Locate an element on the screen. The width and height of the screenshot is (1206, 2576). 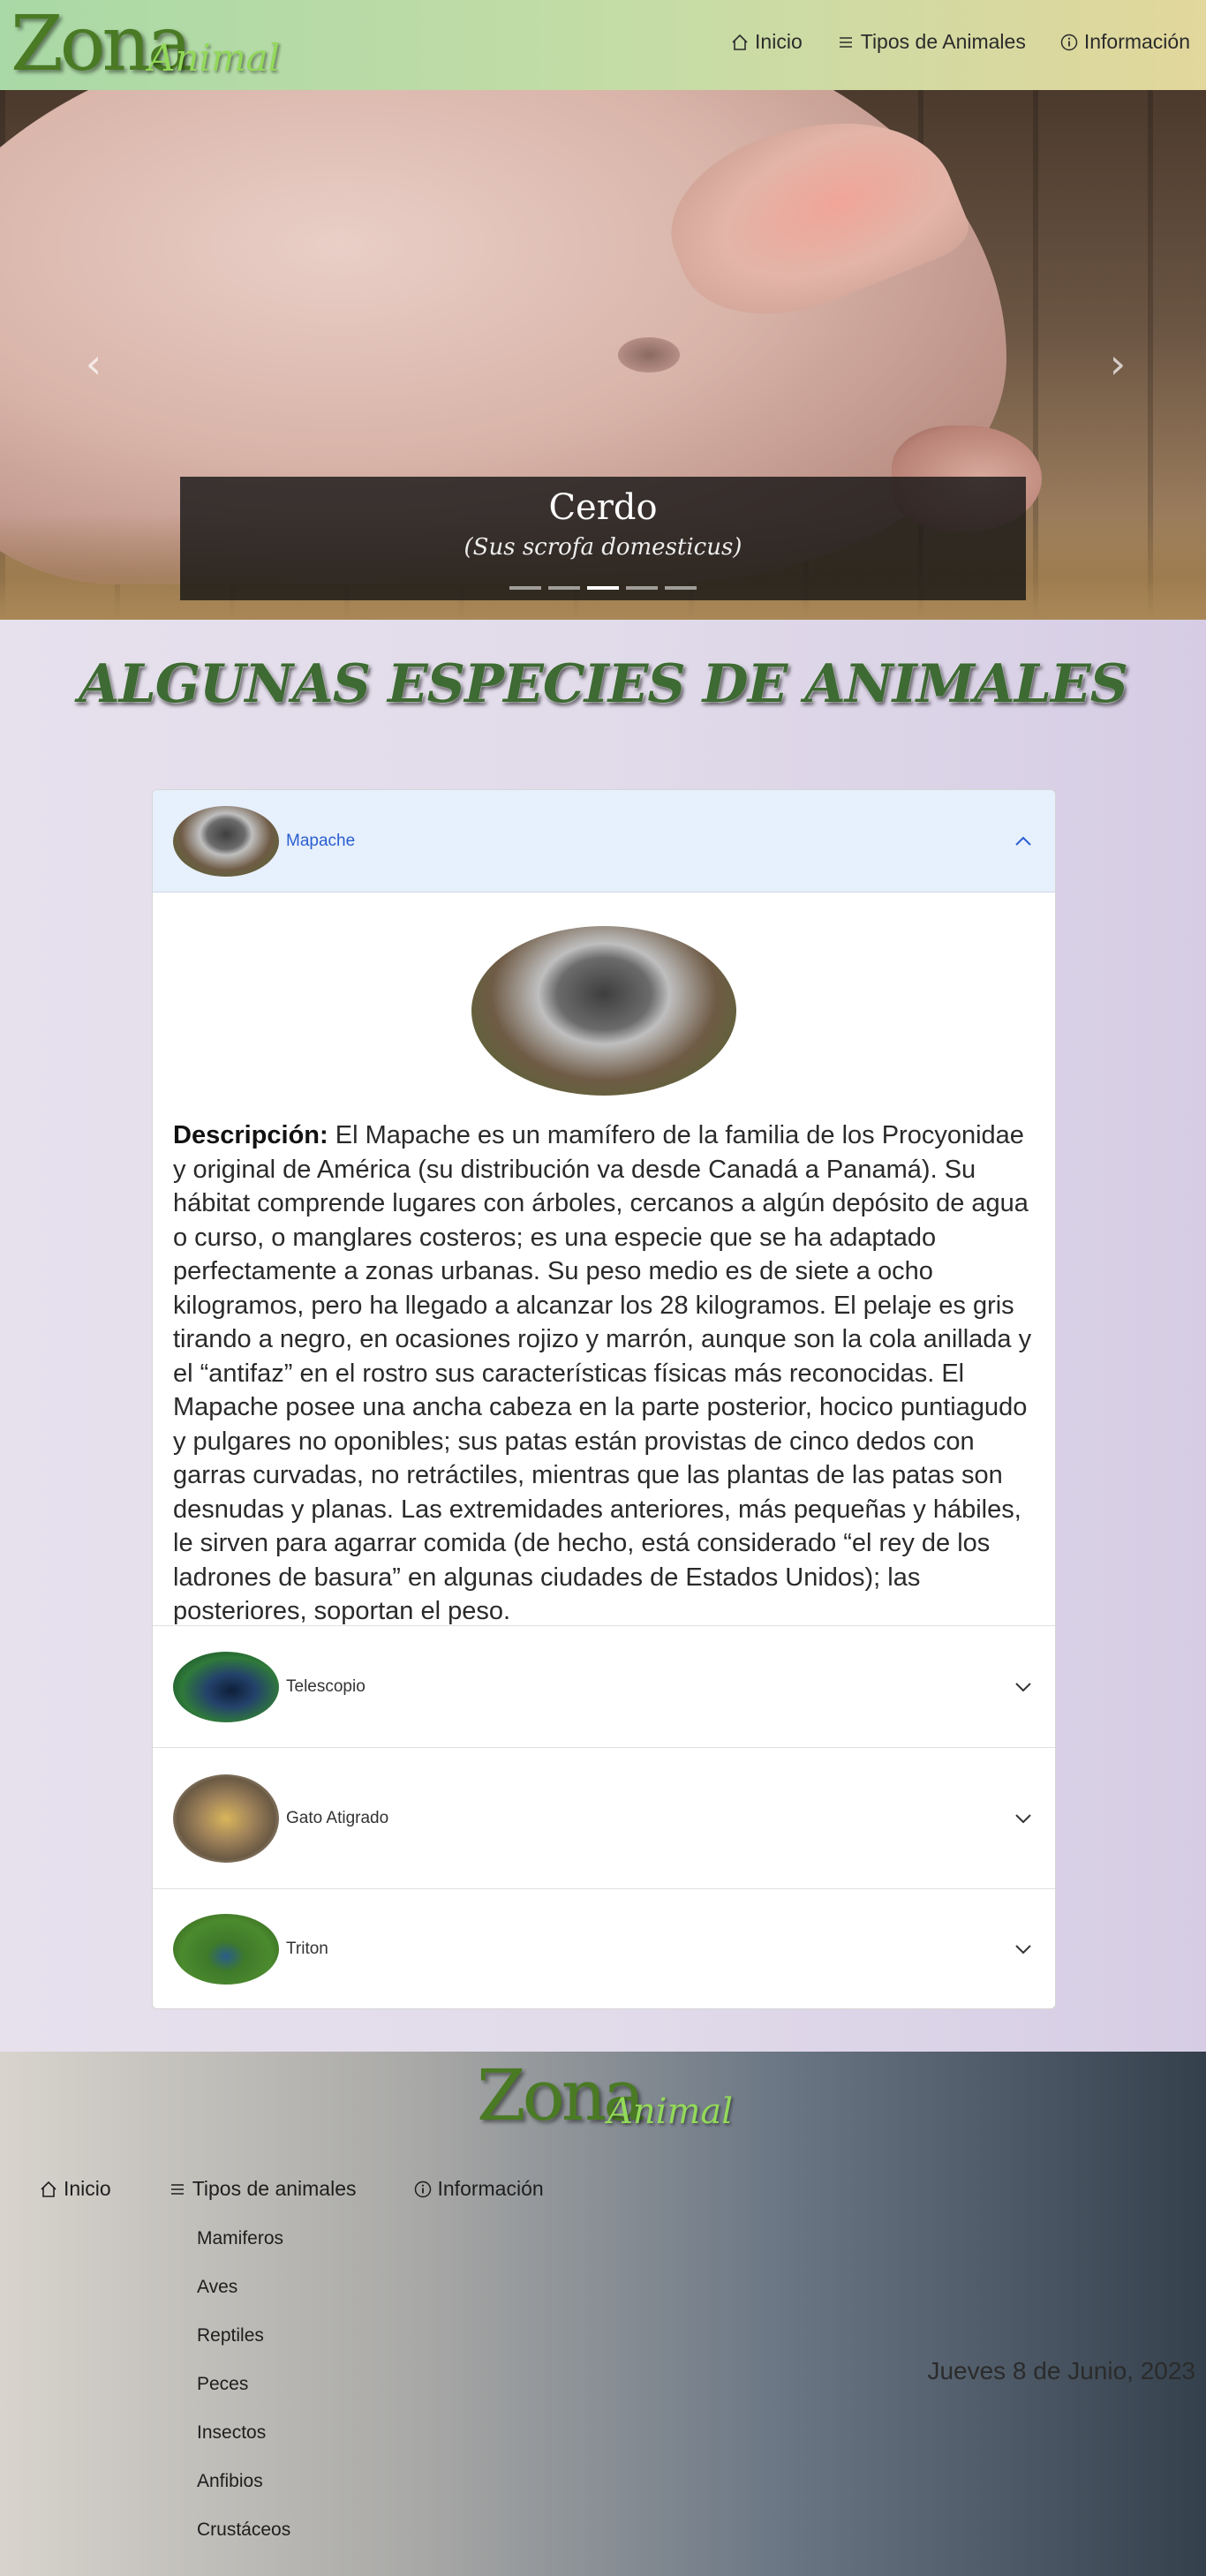
mapache-thumbnail is located at coordinates (226, 841).